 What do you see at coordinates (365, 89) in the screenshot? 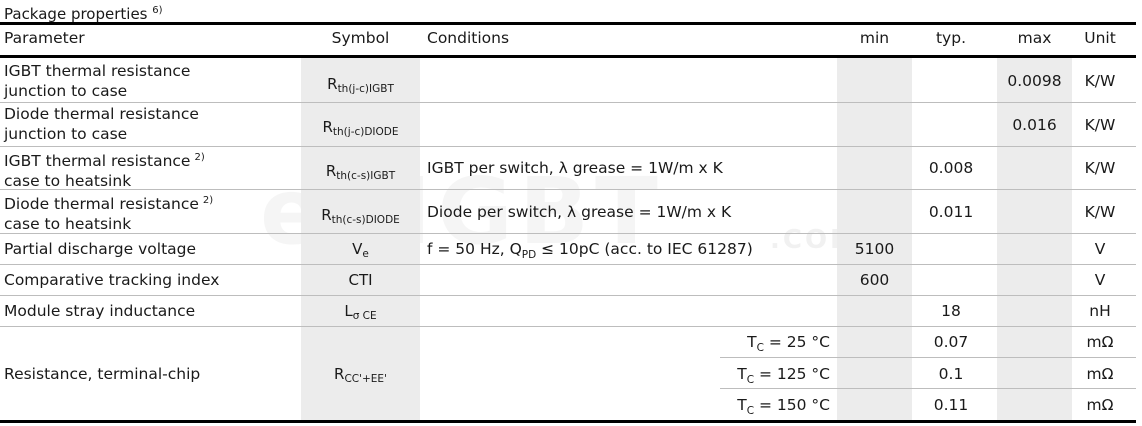
I see `symbol-sub: th(j-c)IGBT` at bounding box center [365, 89].